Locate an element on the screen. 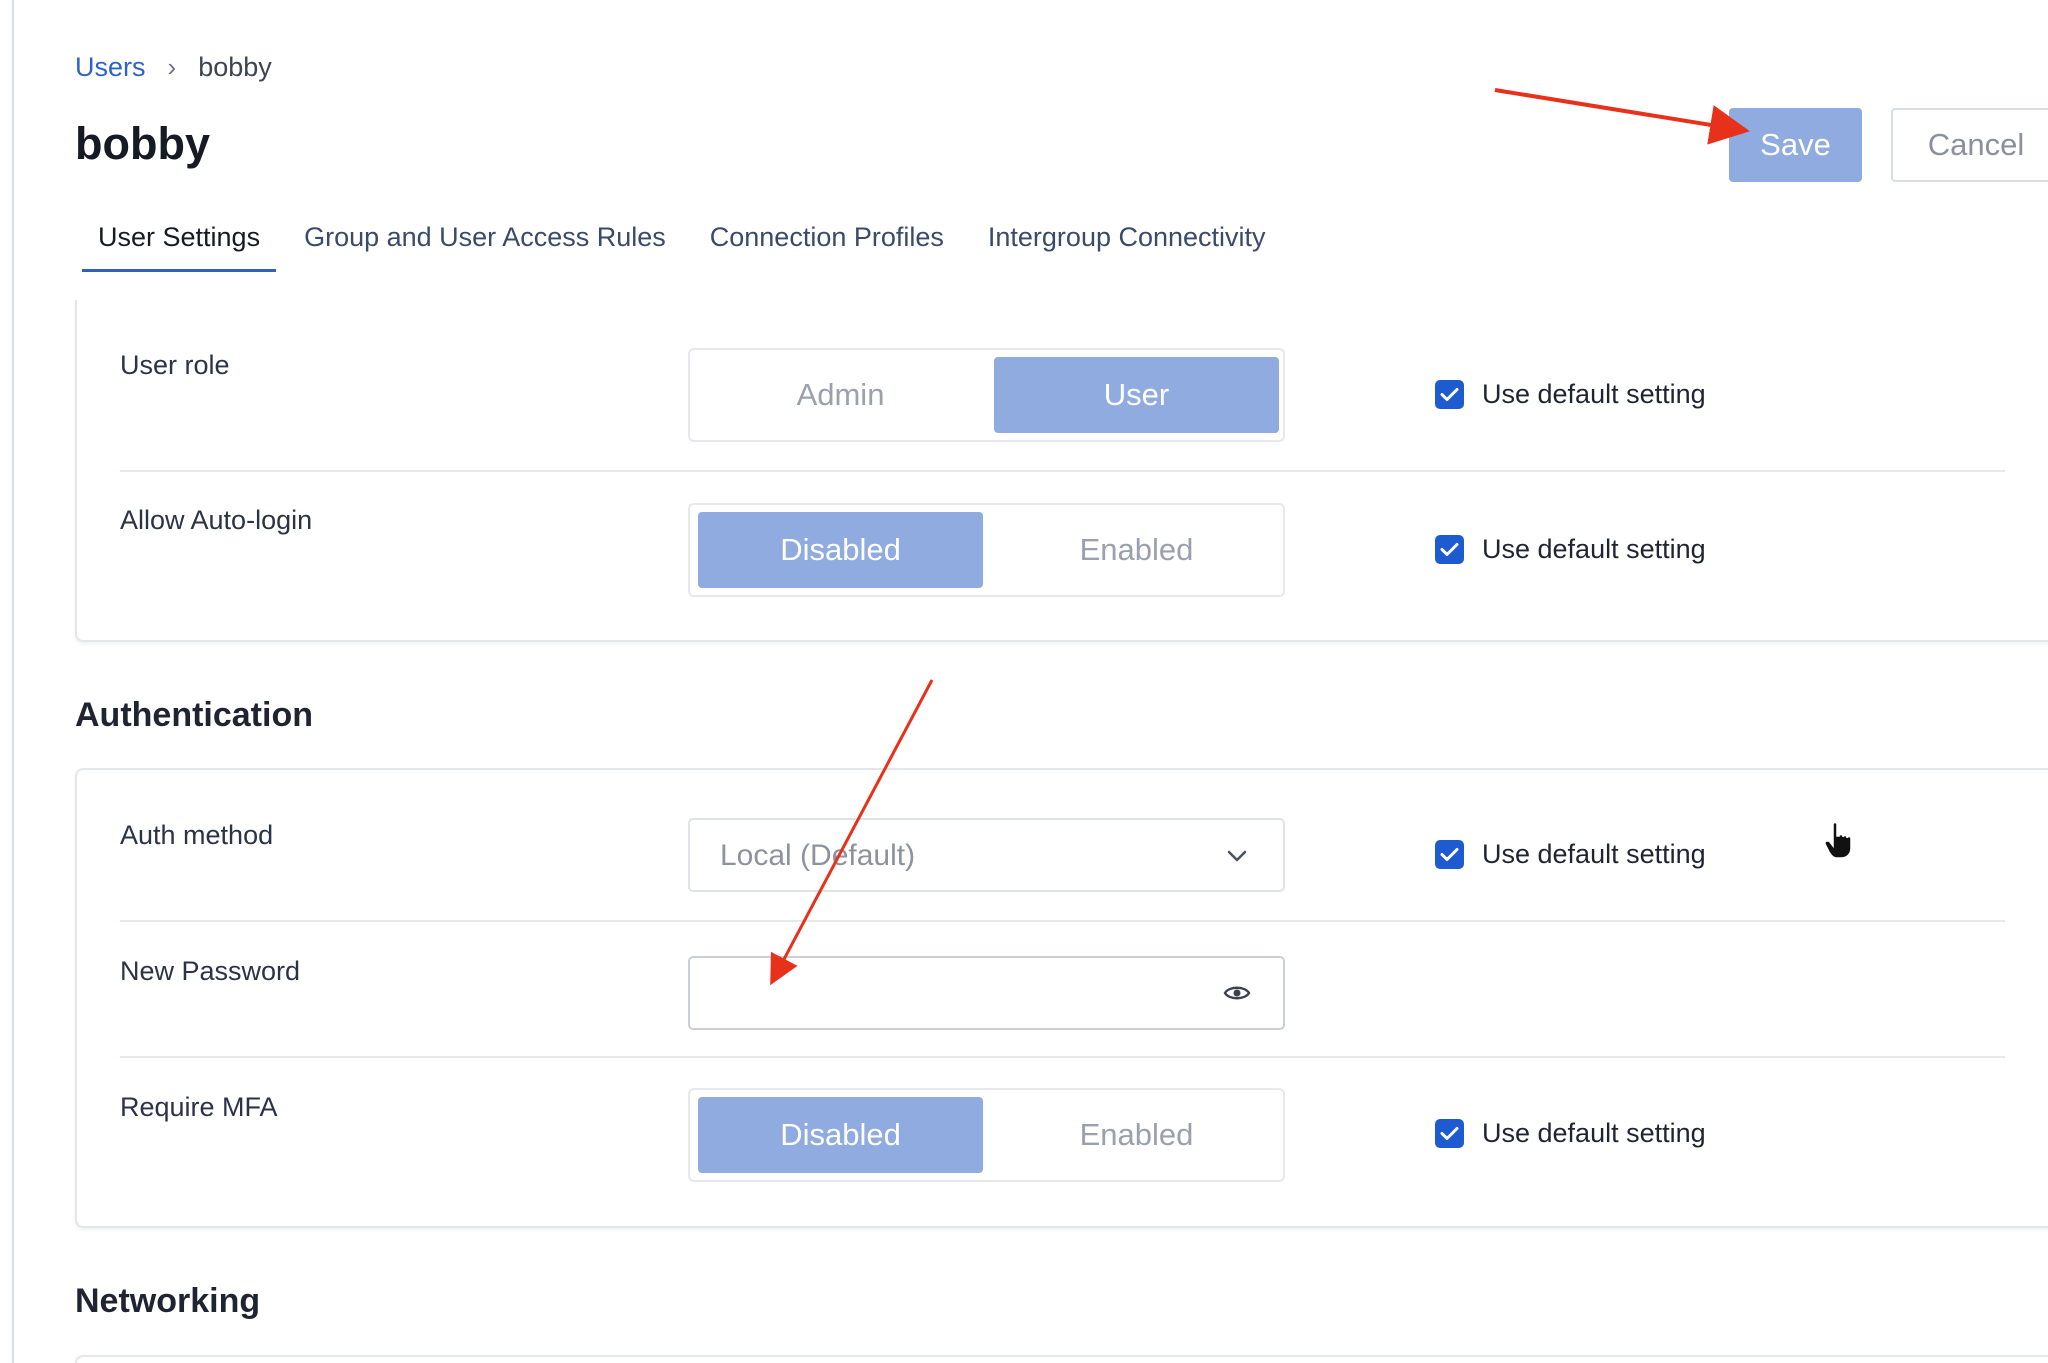  arrow-to-save is located at coordinates (1622, 116).